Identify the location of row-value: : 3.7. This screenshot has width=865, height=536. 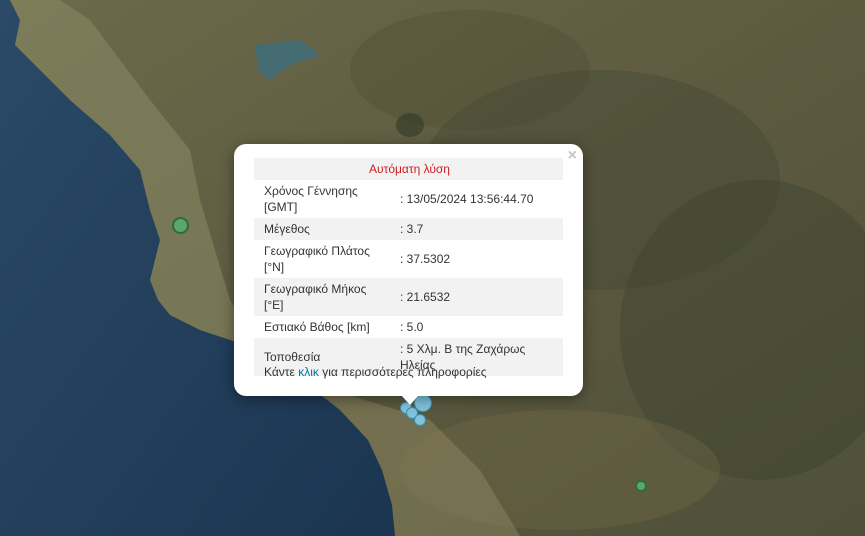
(477, 229).